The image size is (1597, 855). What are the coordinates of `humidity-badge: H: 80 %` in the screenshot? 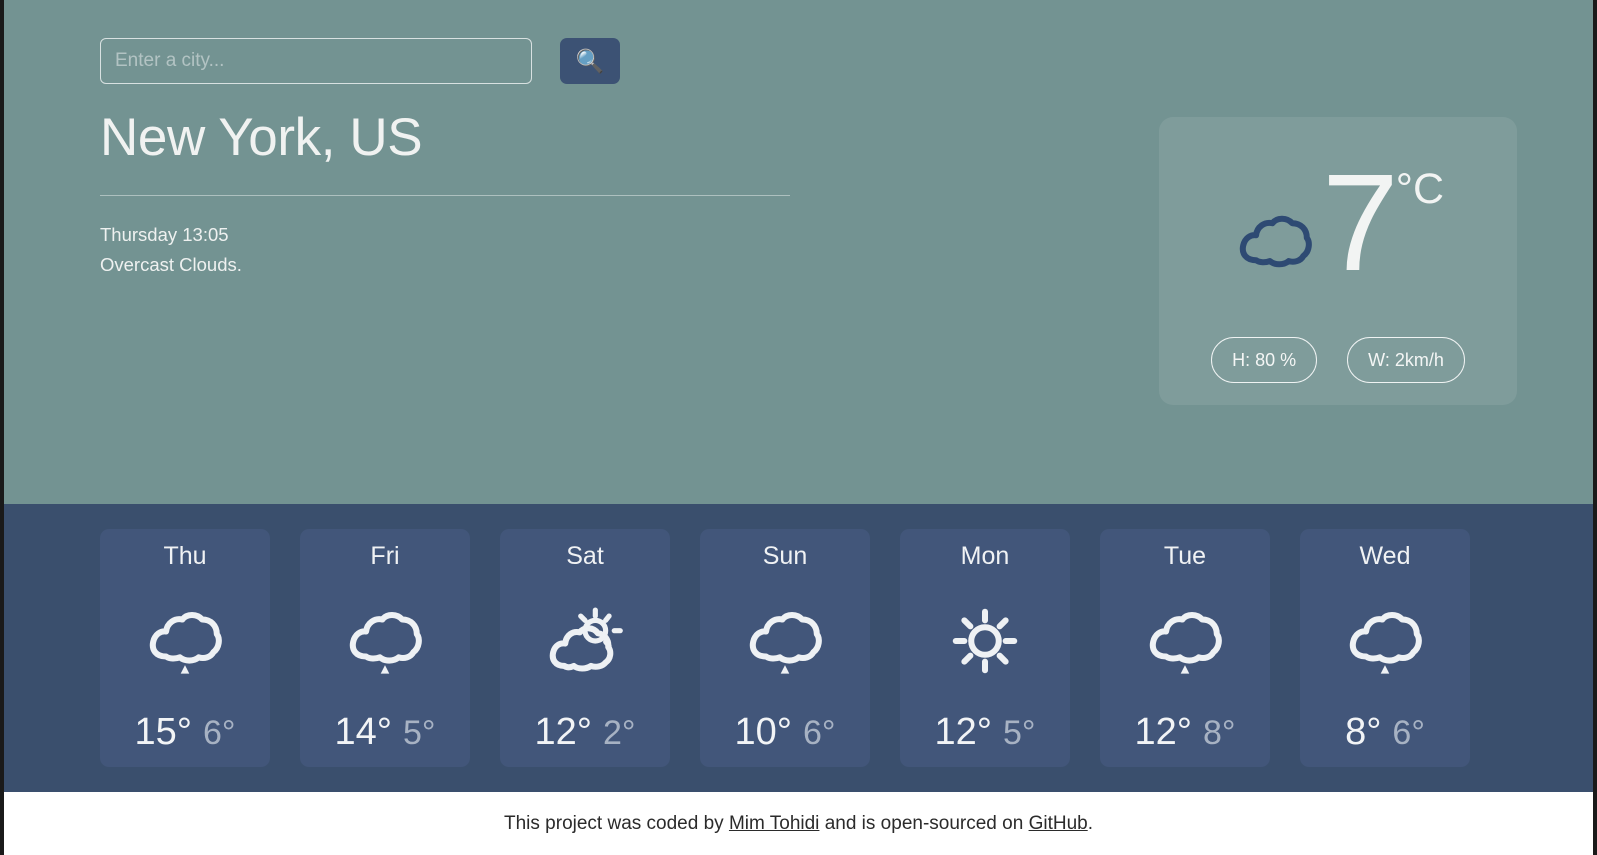 It's located at (1264, 360).